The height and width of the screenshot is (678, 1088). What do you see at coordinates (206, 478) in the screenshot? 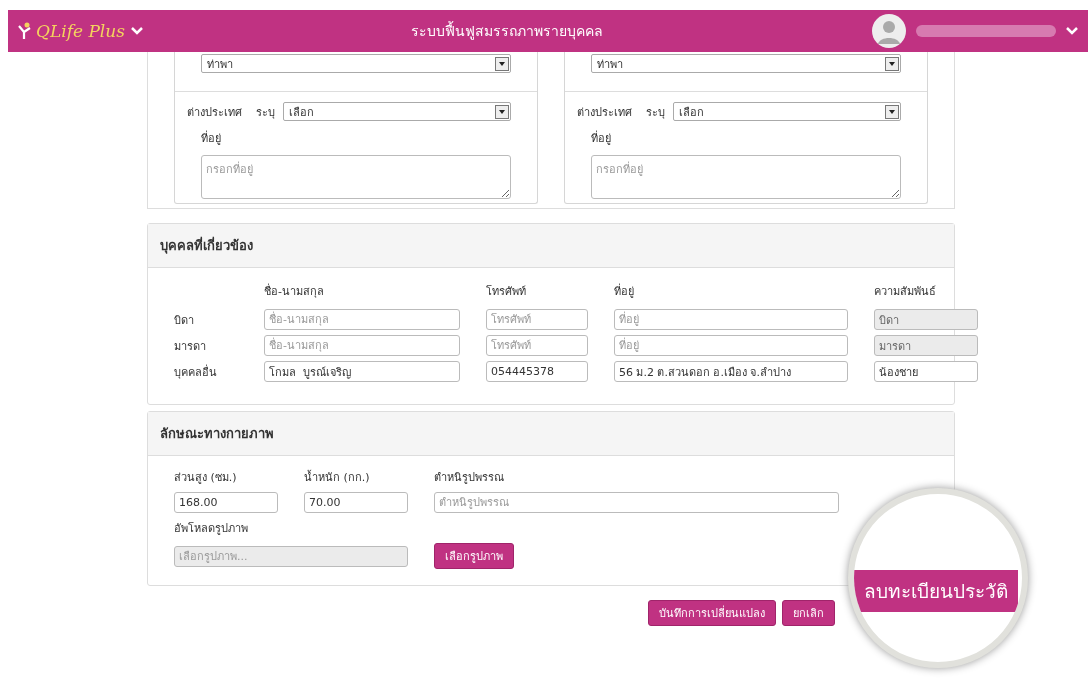
I see `field-label: ส่วนสูง (ซม.)` at bounding box center [206, 478].